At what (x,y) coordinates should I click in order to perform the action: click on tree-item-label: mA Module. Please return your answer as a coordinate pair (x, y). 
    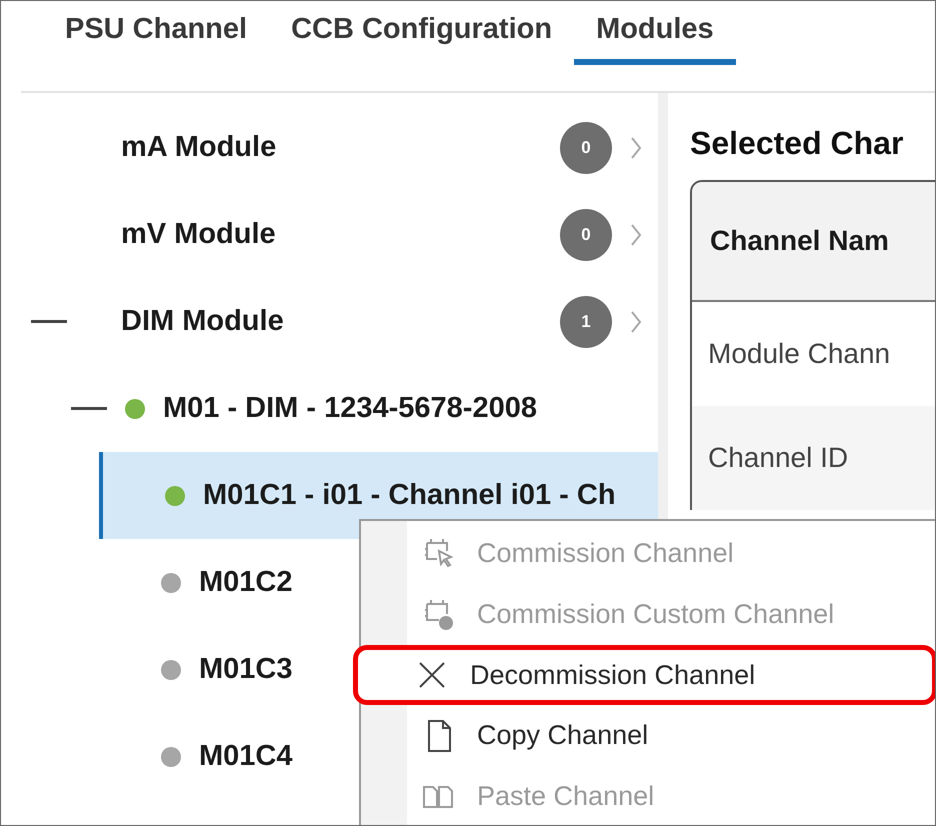
    Looking at the image, I should click on (198, 147).